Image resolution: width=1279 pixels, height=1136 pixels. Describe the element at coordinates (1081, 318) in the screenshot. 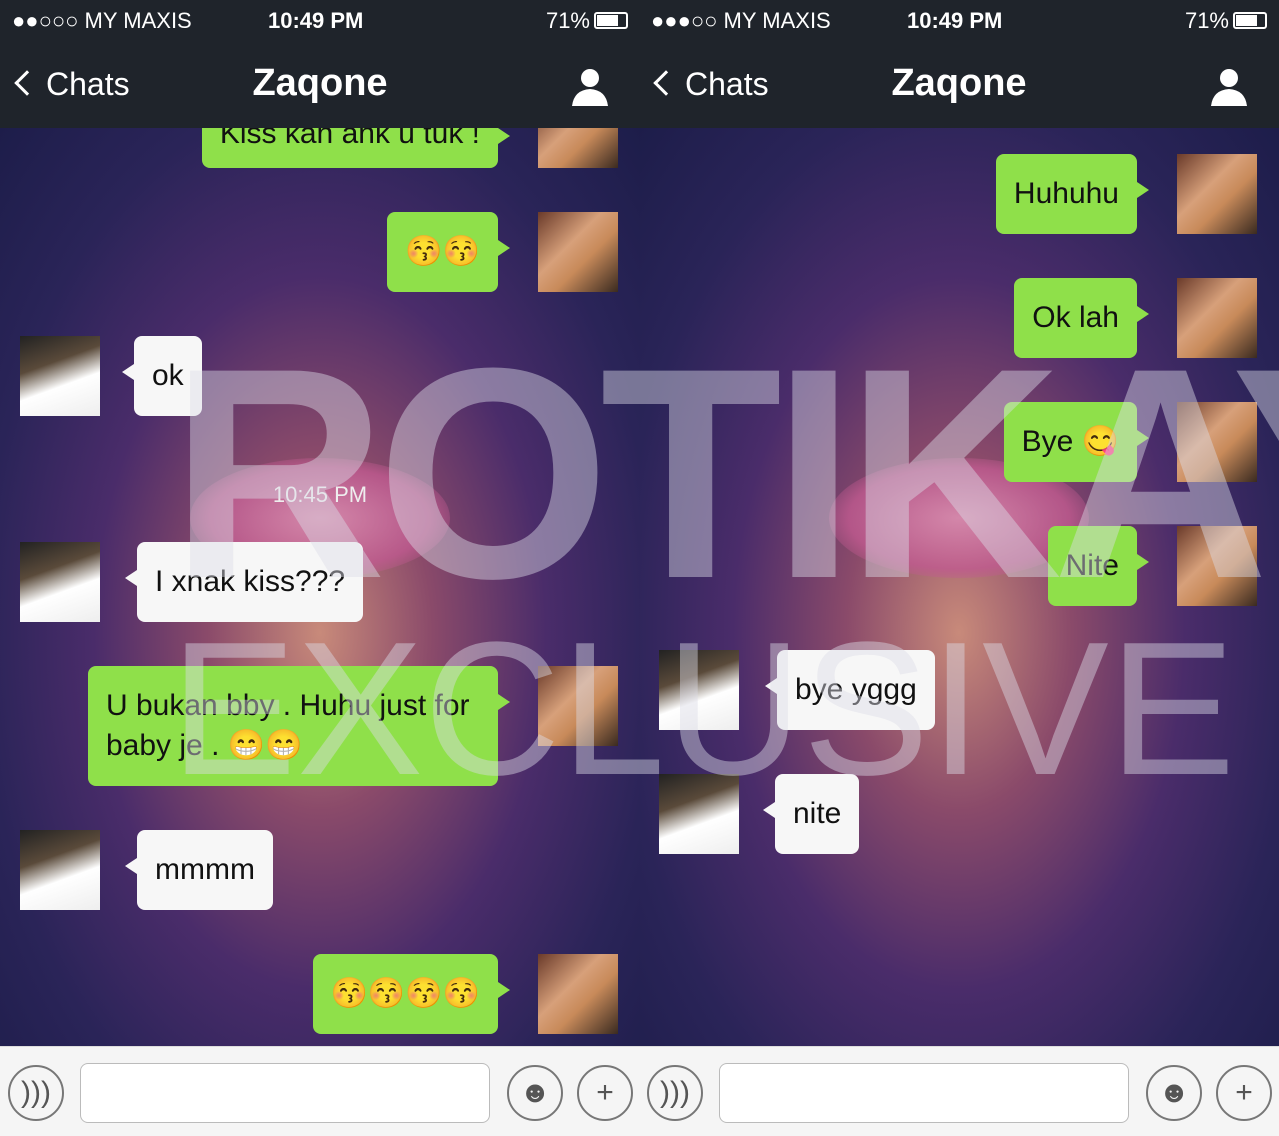

I see `message-sent: Ok lah` at that location.